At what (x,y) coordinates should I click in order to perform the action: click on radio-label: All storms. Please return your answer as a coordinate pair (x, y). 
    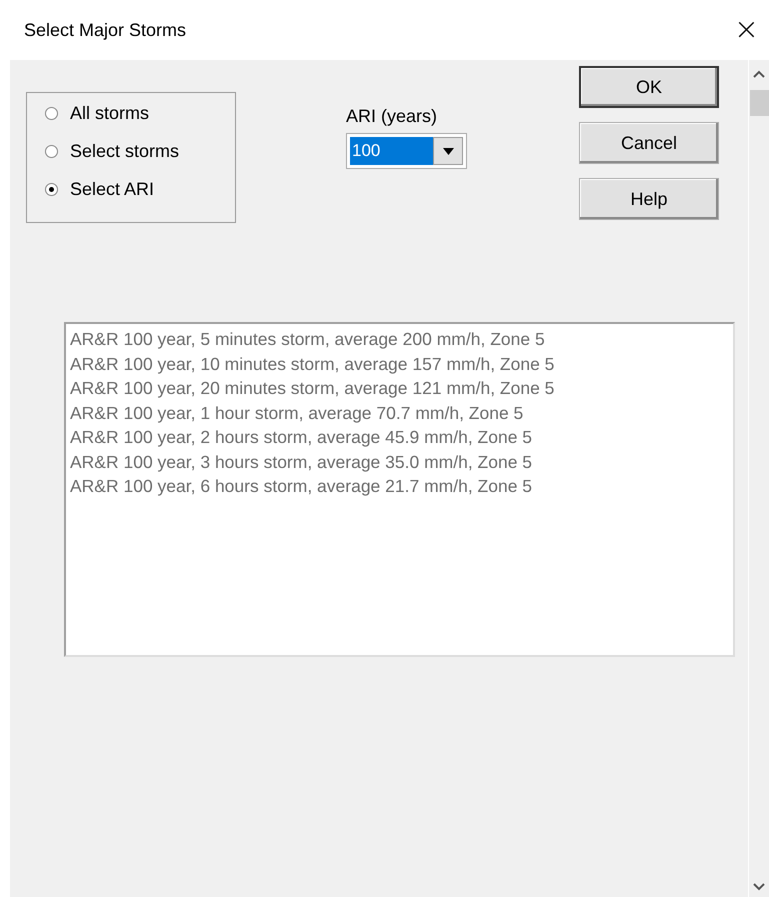
    Looking at the image, I should click on (110, 113).